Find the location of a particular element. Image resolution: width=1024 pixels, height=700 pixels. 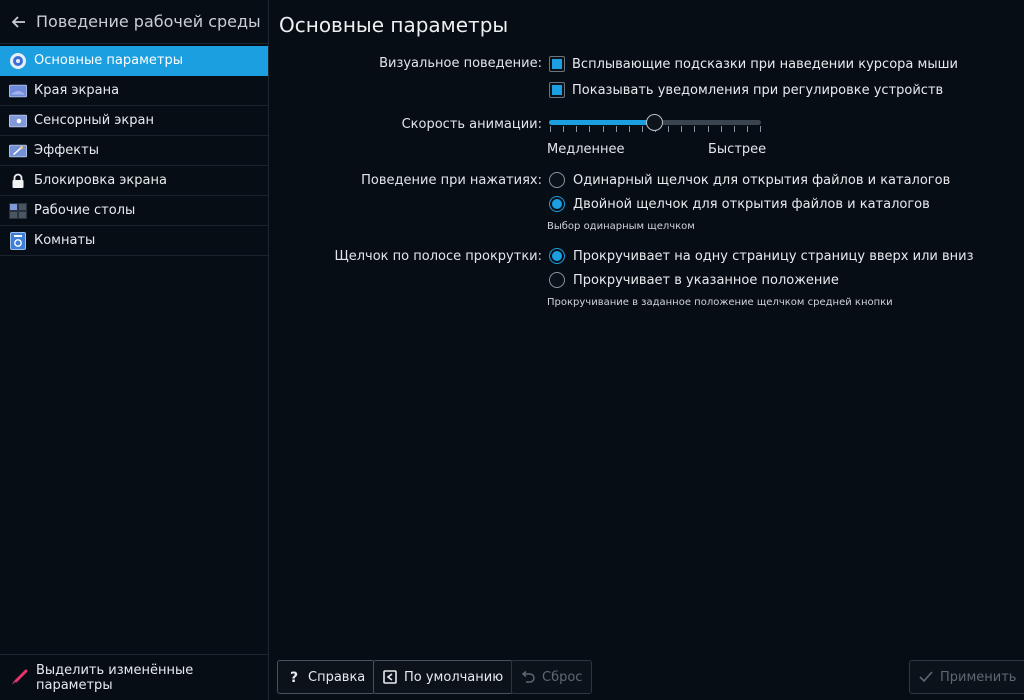

lock-icon is located at coordinates (18, 181).